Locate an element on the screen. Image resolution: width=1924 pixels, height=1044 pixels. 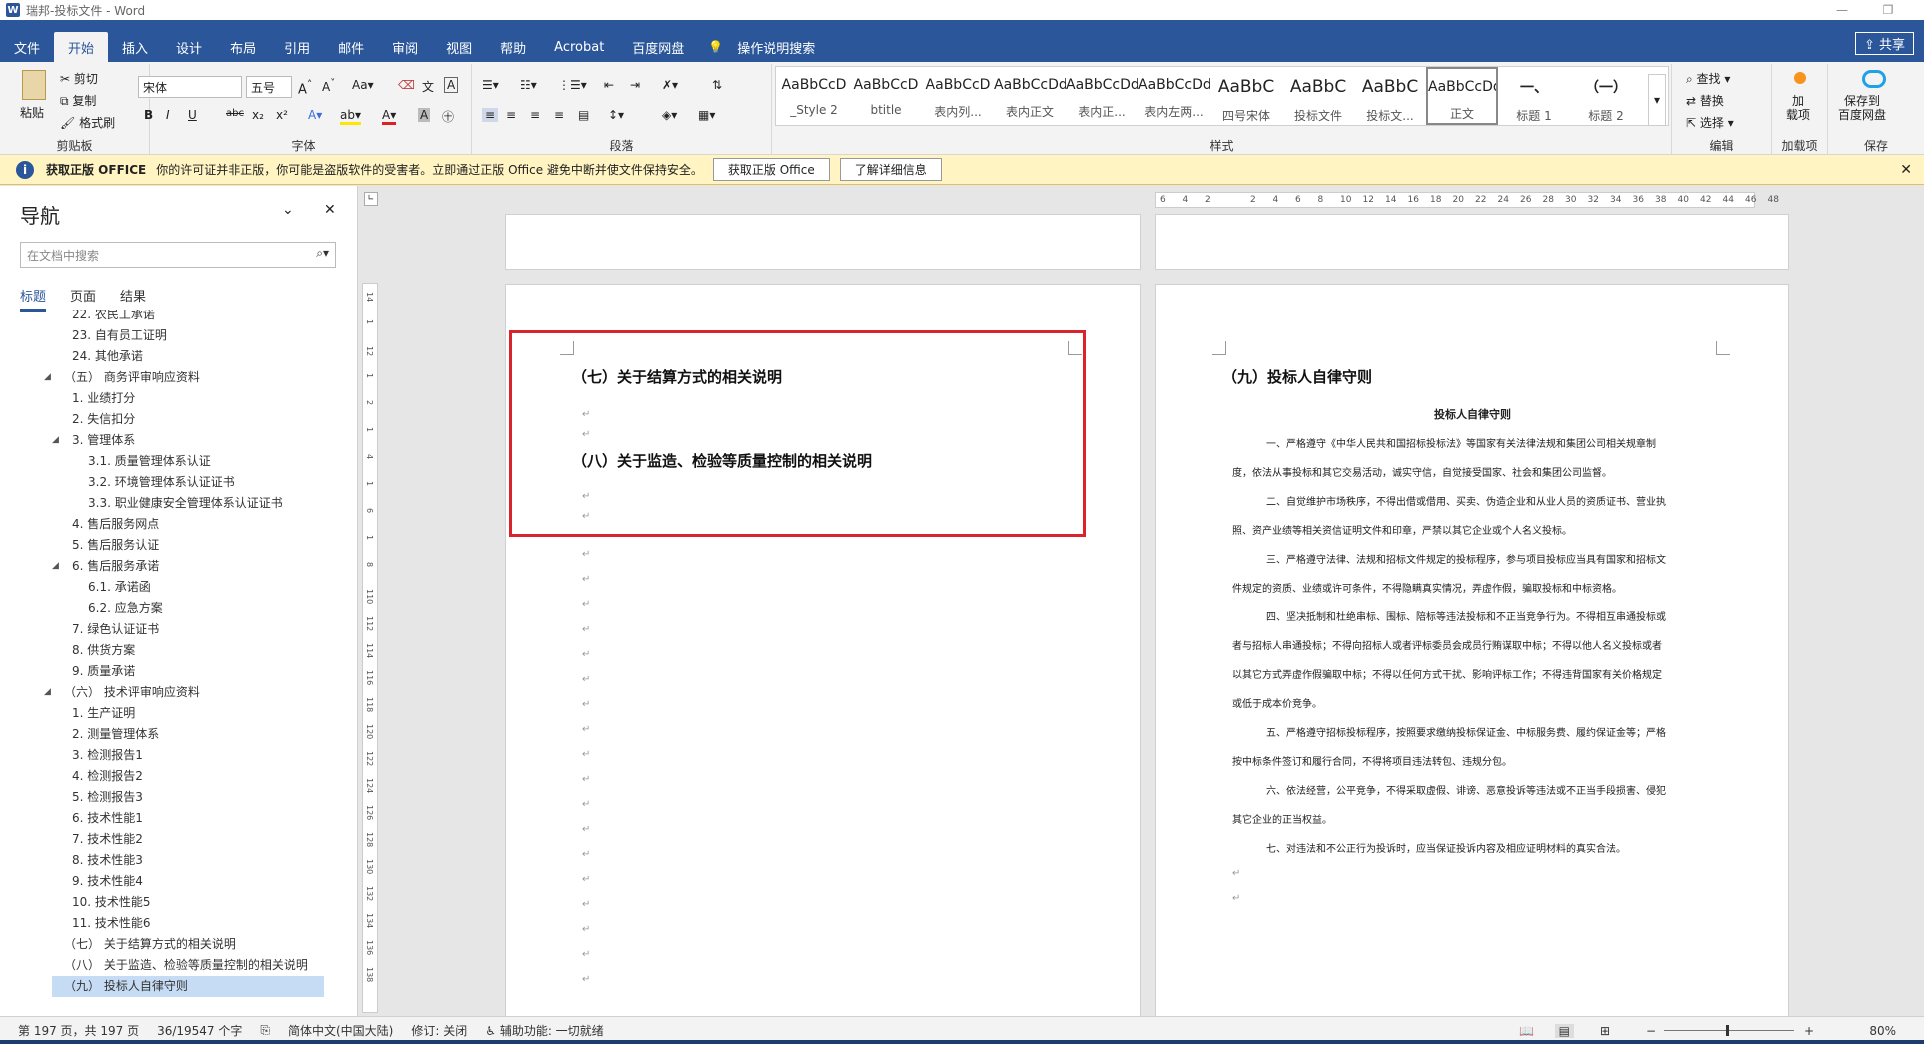
increase-indent-icon: ⇥ is located at coordinates (635, 85).